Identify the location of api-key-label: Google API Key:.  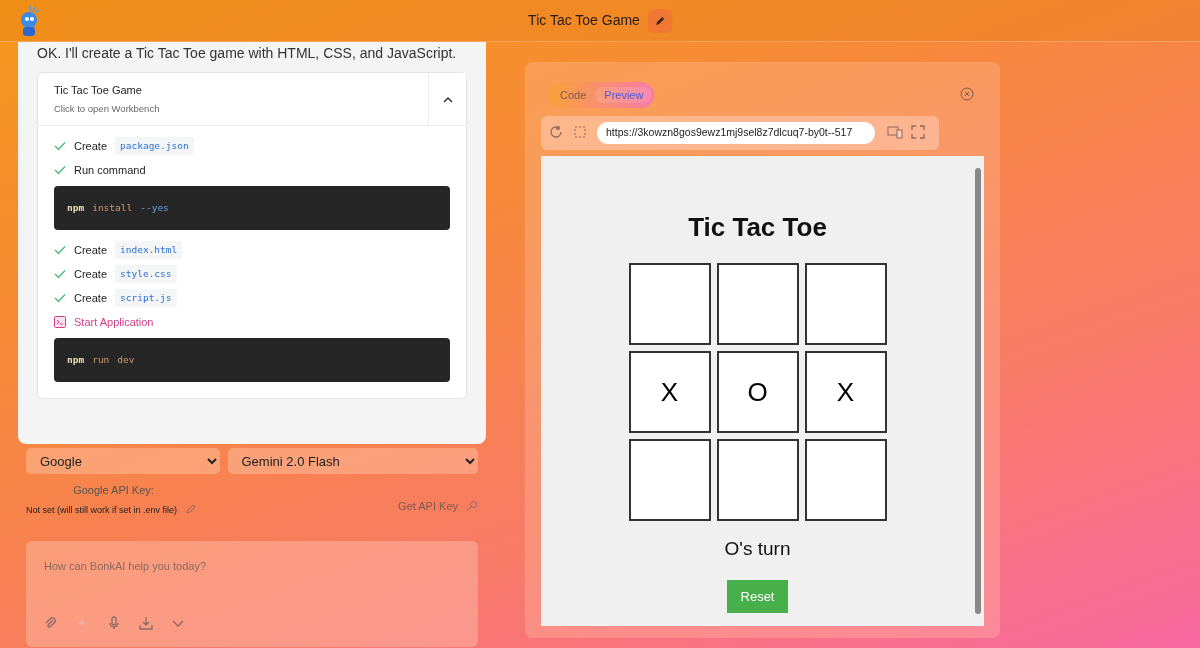
(113, 490).